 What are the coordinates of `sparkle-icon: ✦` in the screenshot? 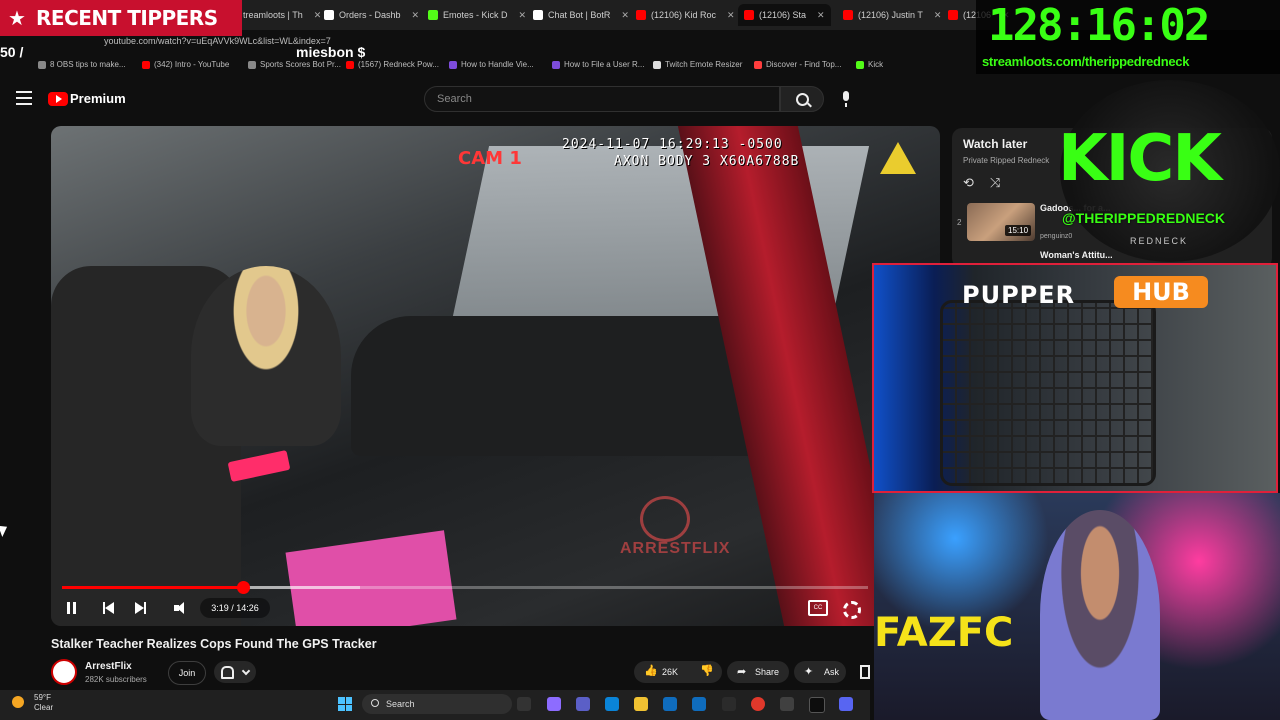 It's located at (809, 672).